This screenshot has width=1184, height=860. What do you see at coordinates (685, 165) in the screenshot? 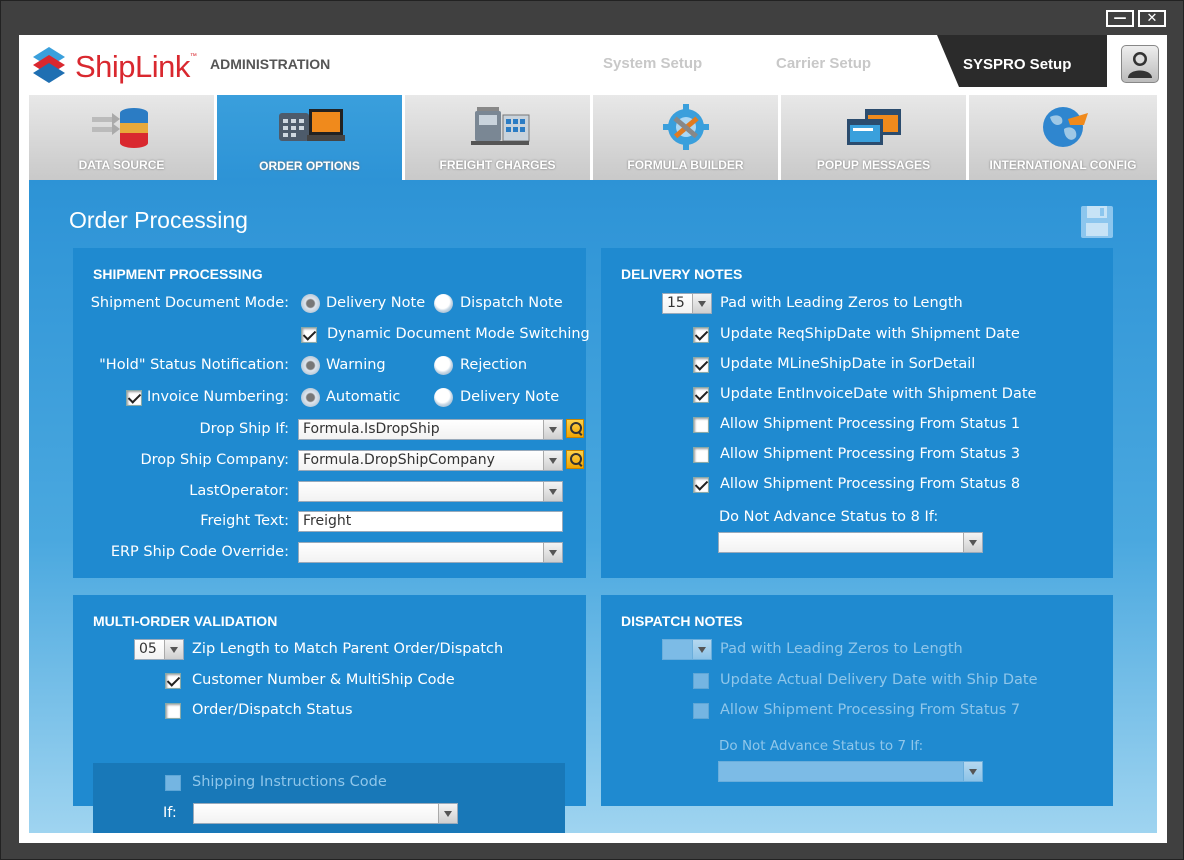
I see `nav-tab-label: FORMULA BUILDER` at bounding box center [685, 165].